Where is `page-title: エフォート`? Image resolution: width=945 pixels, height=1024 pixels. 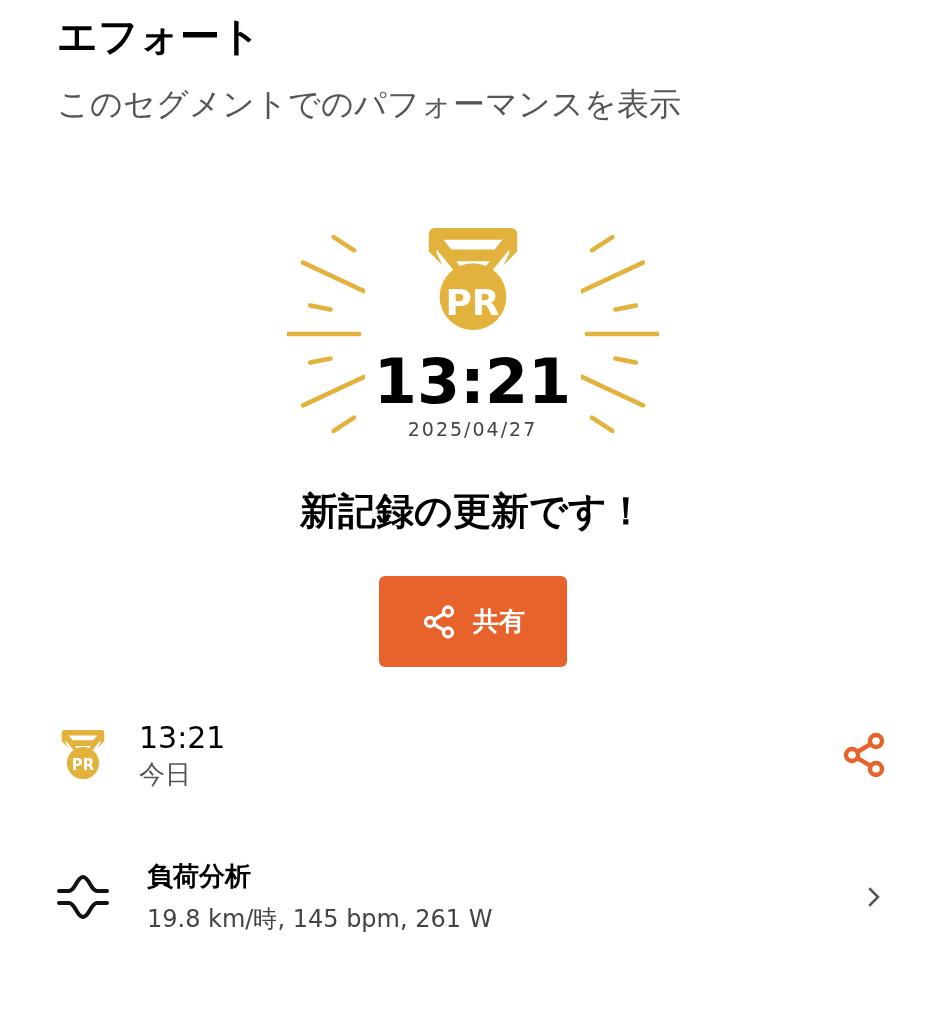
page-title: エフォート is located at coordinates (159, 36).